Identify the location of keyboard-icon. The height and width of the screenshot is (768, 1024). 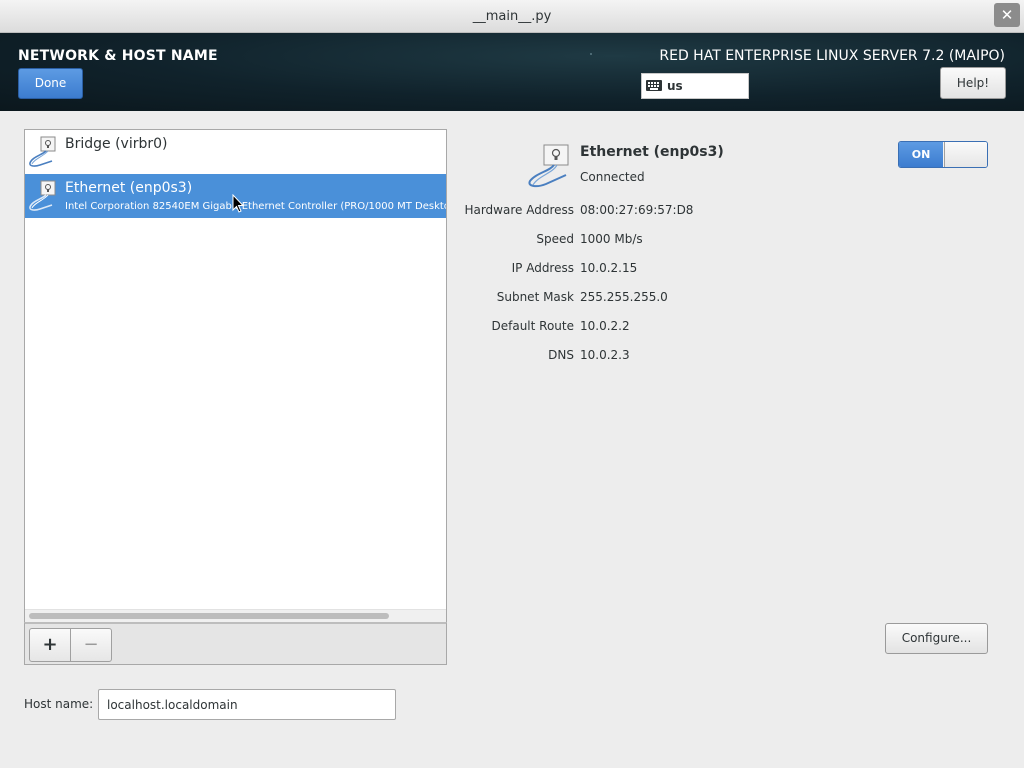
(654, 85).